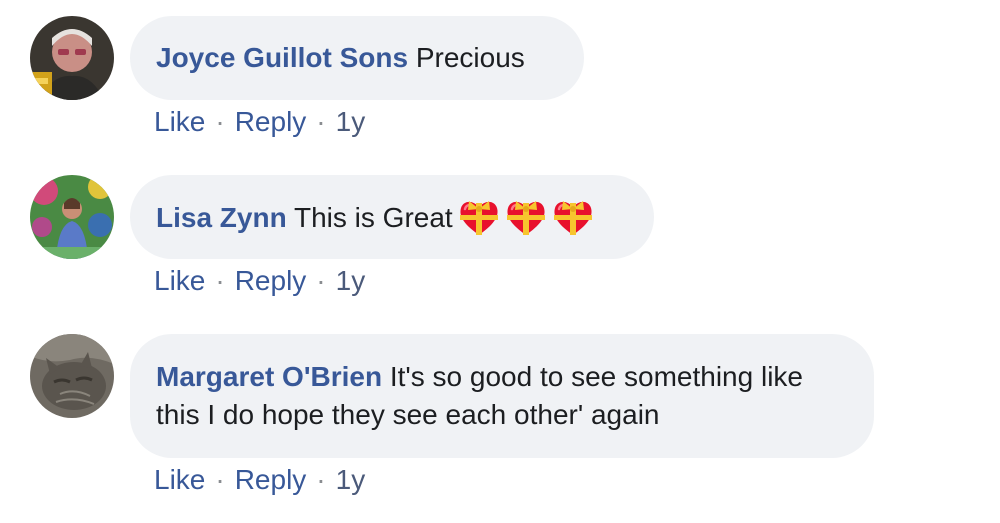 The width and height of the screenshot is (1000, 523). I want to click on comment-author-link: Joyce Guillot Sons, so click(282, 57).